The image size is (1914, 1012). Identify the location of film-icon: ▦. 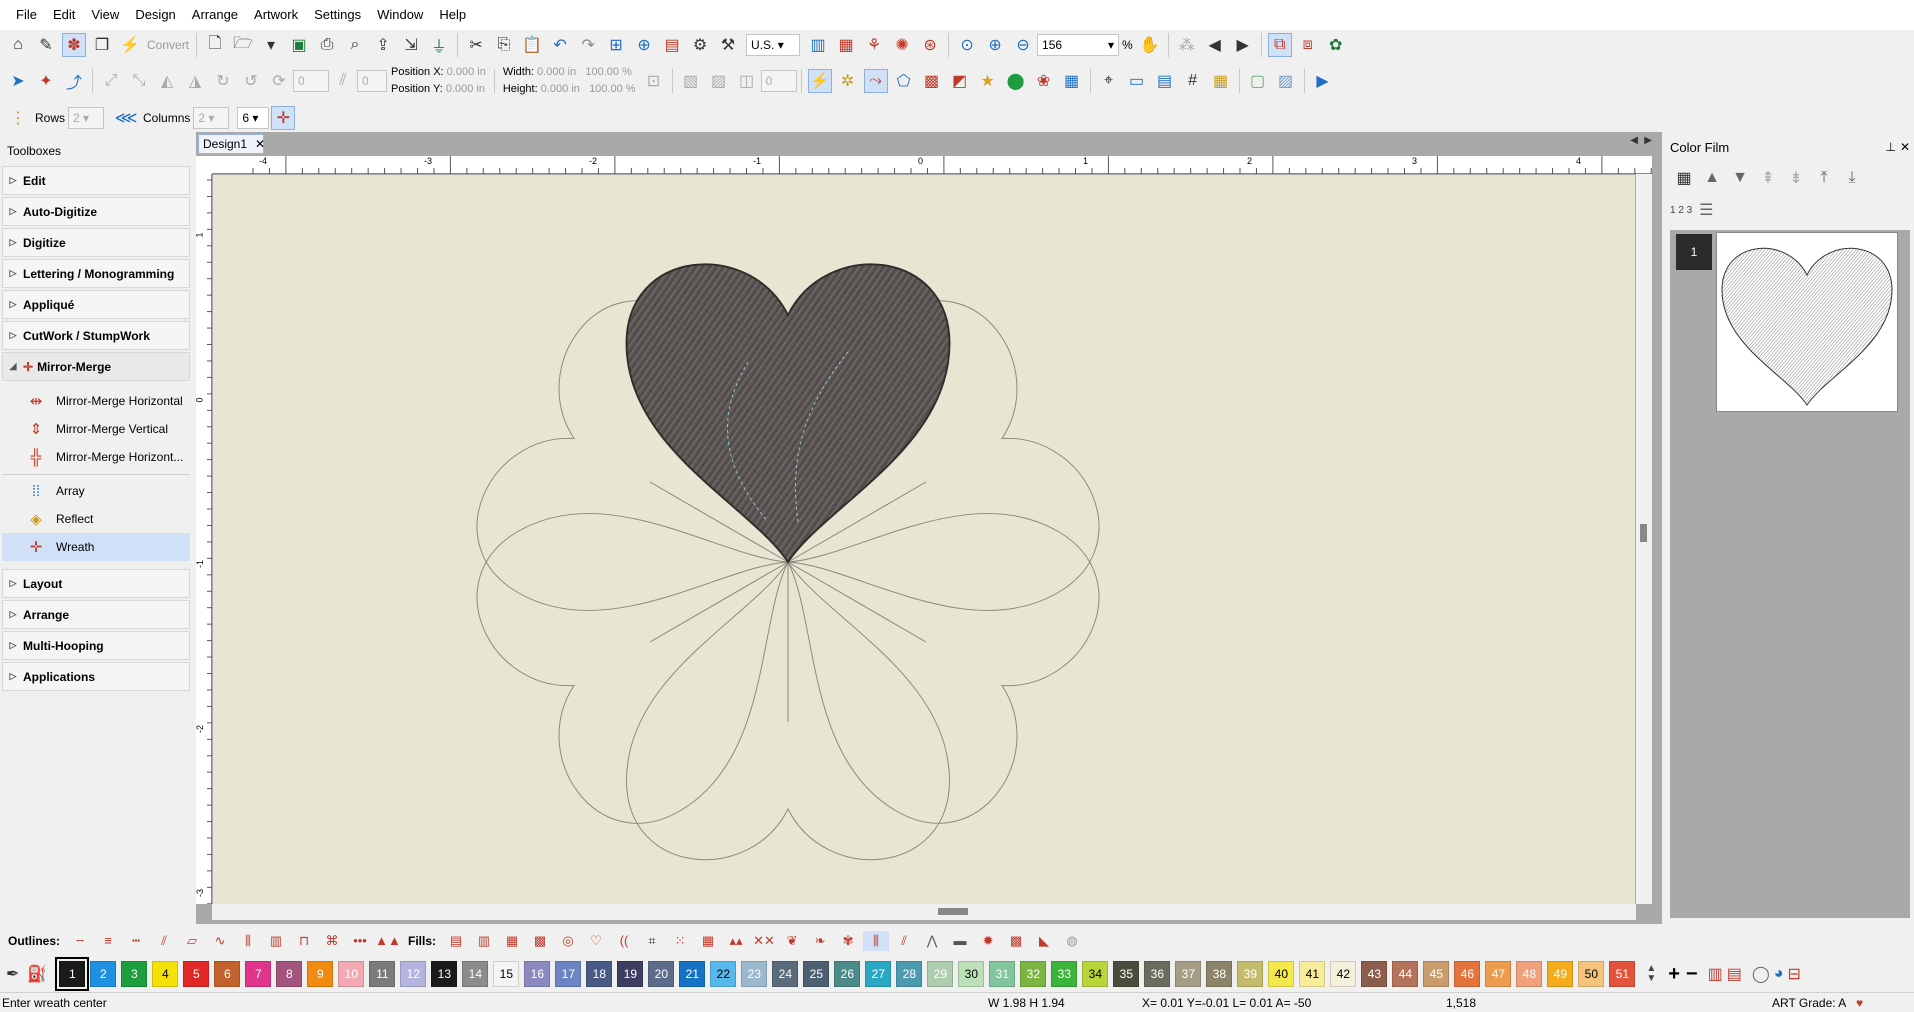
(846, 45).